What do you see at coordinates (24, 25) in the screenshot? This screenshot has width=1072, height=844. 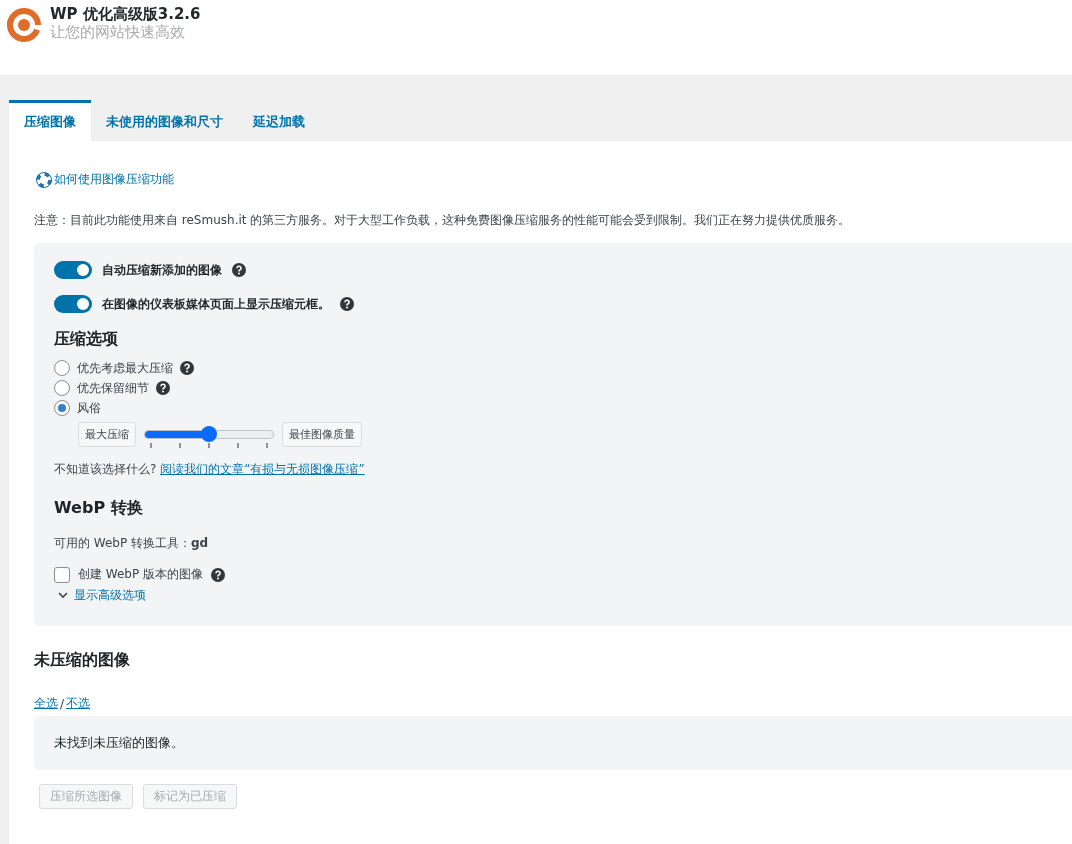 I see `logo-icon` at bounding box center [24, 25].